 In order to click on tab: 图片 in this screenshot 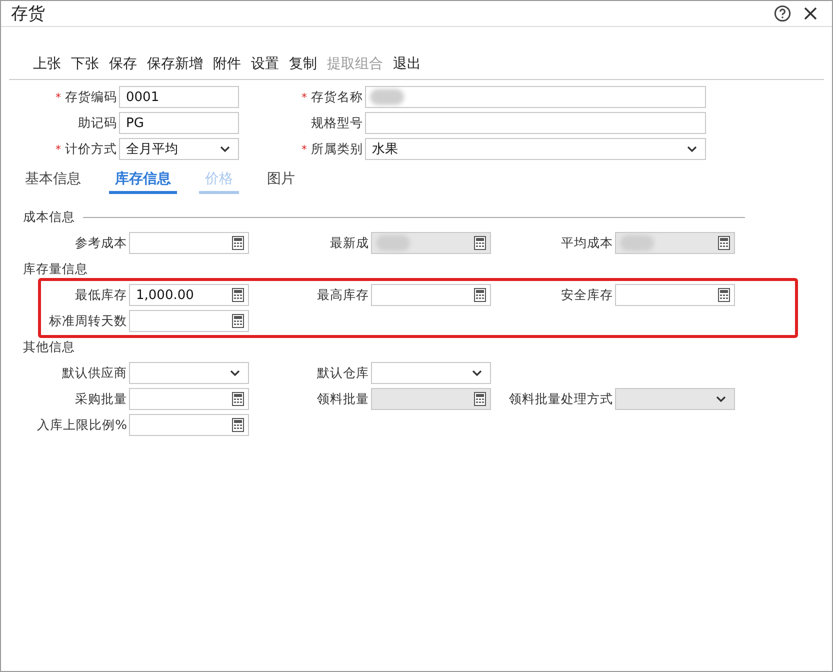, I will do `click(281, 182)`.